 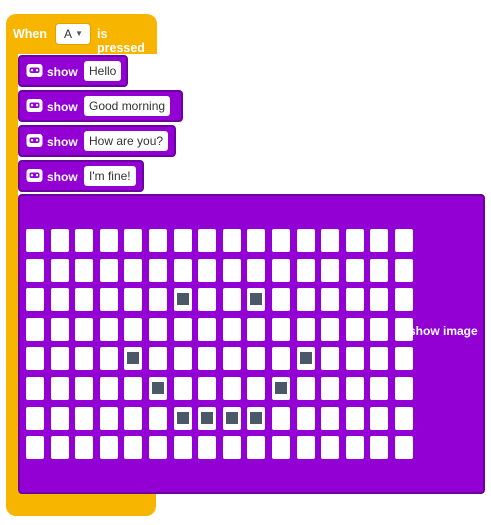 What do you see at coordinates (73, 34) in the screenshot?
I see `button-dropdown: A ▼` at bounding box center [73, 34].